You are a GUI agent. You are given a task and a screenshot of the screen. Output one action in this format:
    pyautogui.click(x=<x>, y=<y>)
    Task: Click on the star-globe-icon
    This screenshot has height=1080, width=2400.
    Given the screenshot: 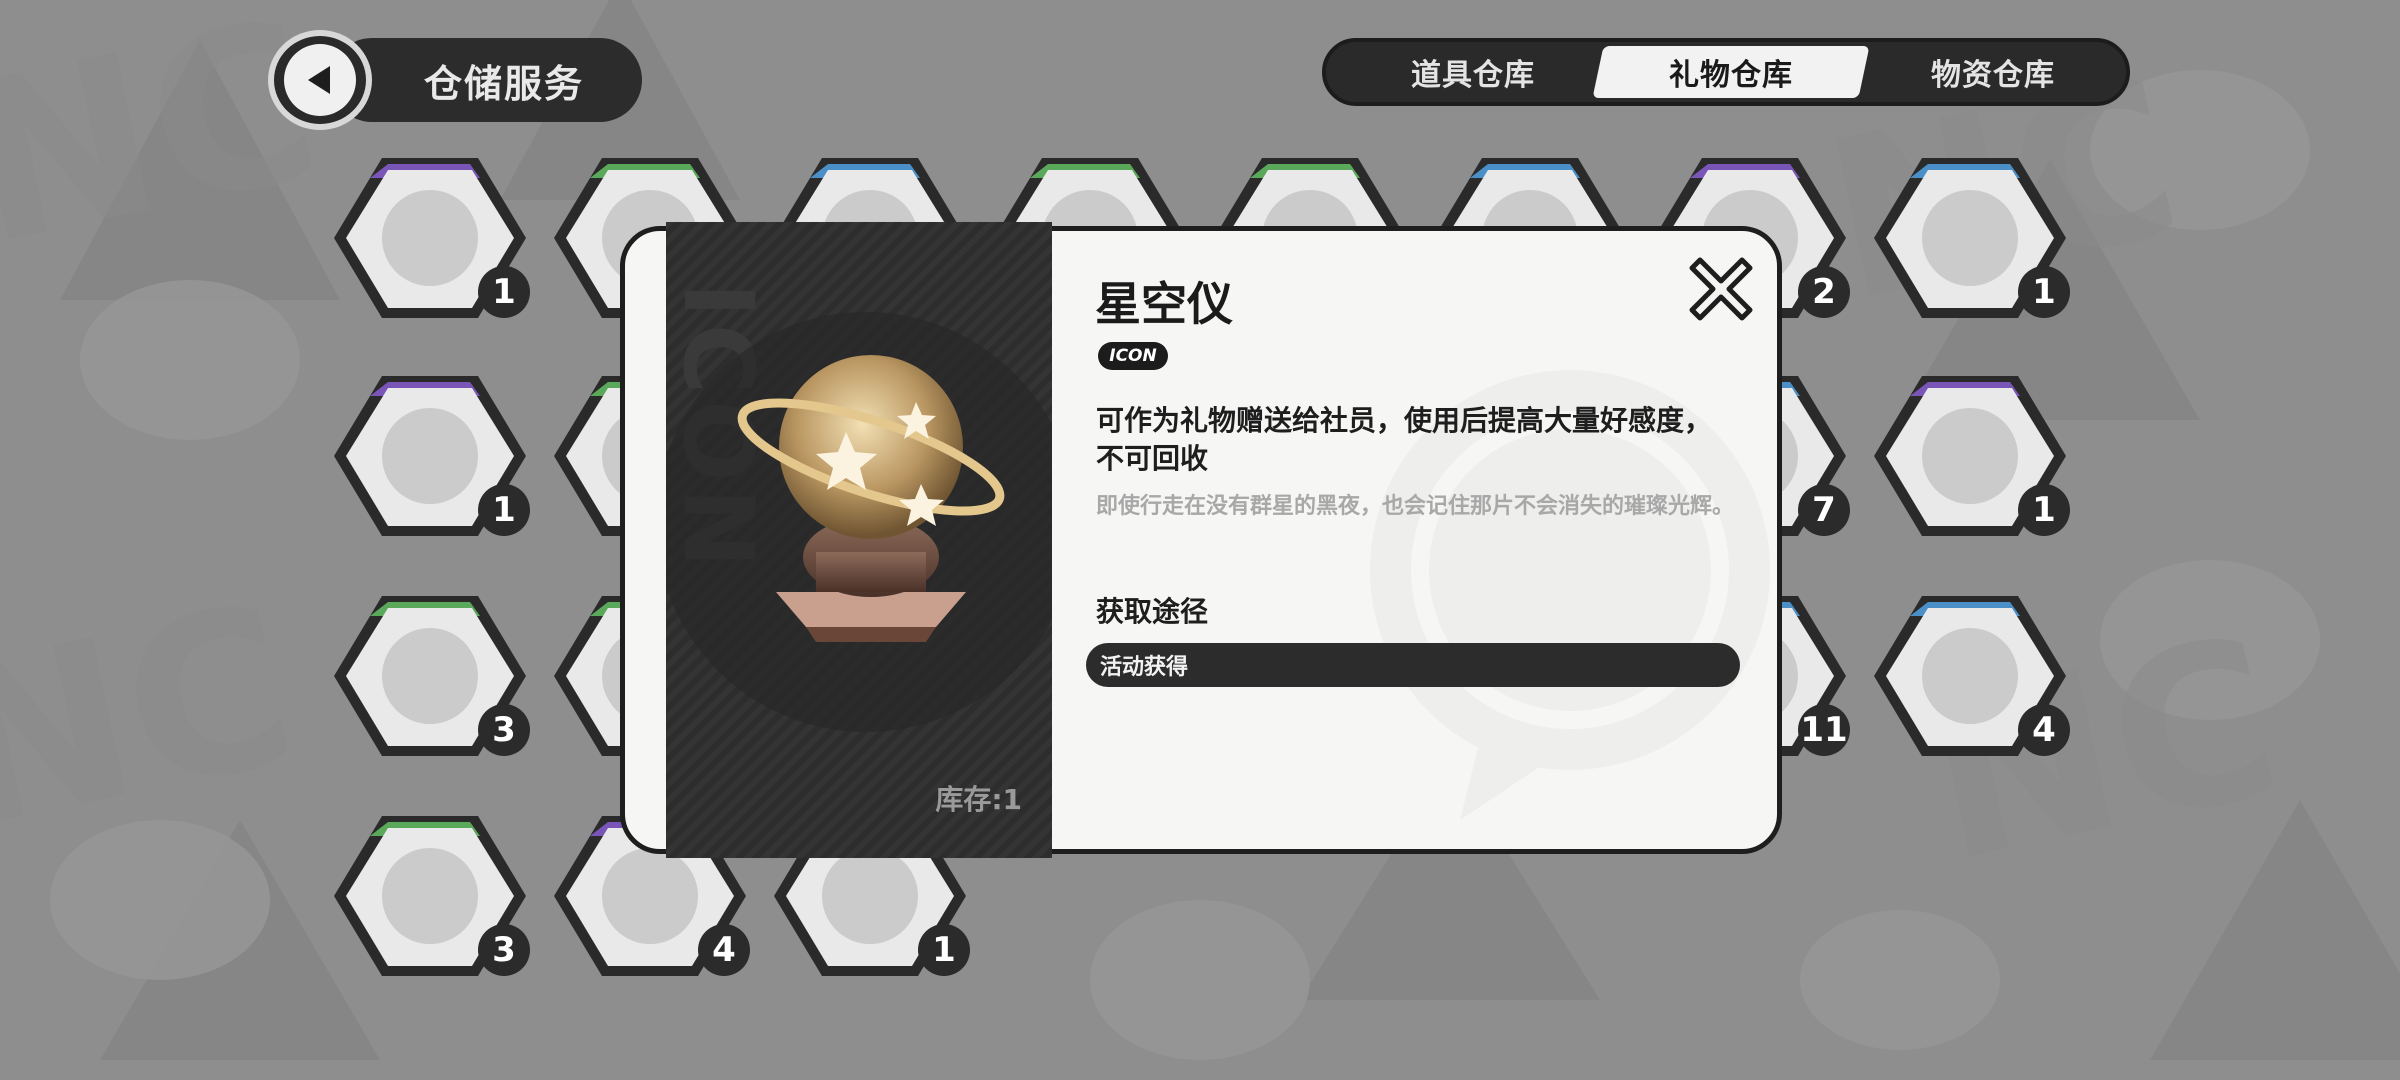 What is the action you would take?
    pyautogui.click(x=859, y=522)
    